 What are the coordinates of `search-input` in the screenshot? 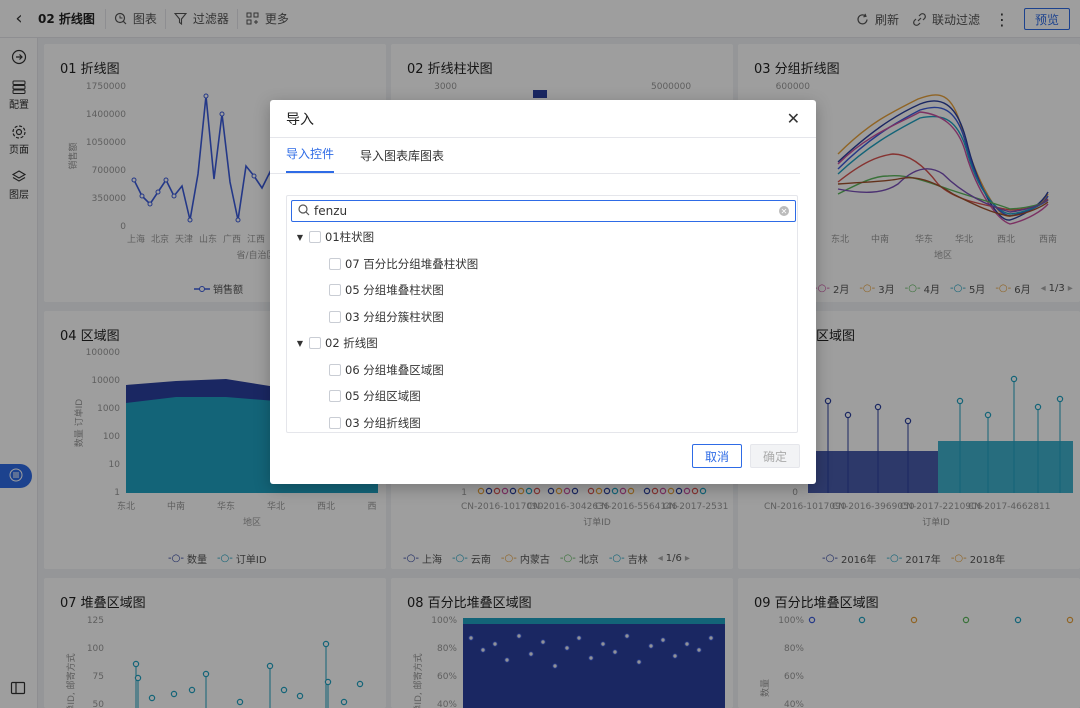 It's located at (546, 211).